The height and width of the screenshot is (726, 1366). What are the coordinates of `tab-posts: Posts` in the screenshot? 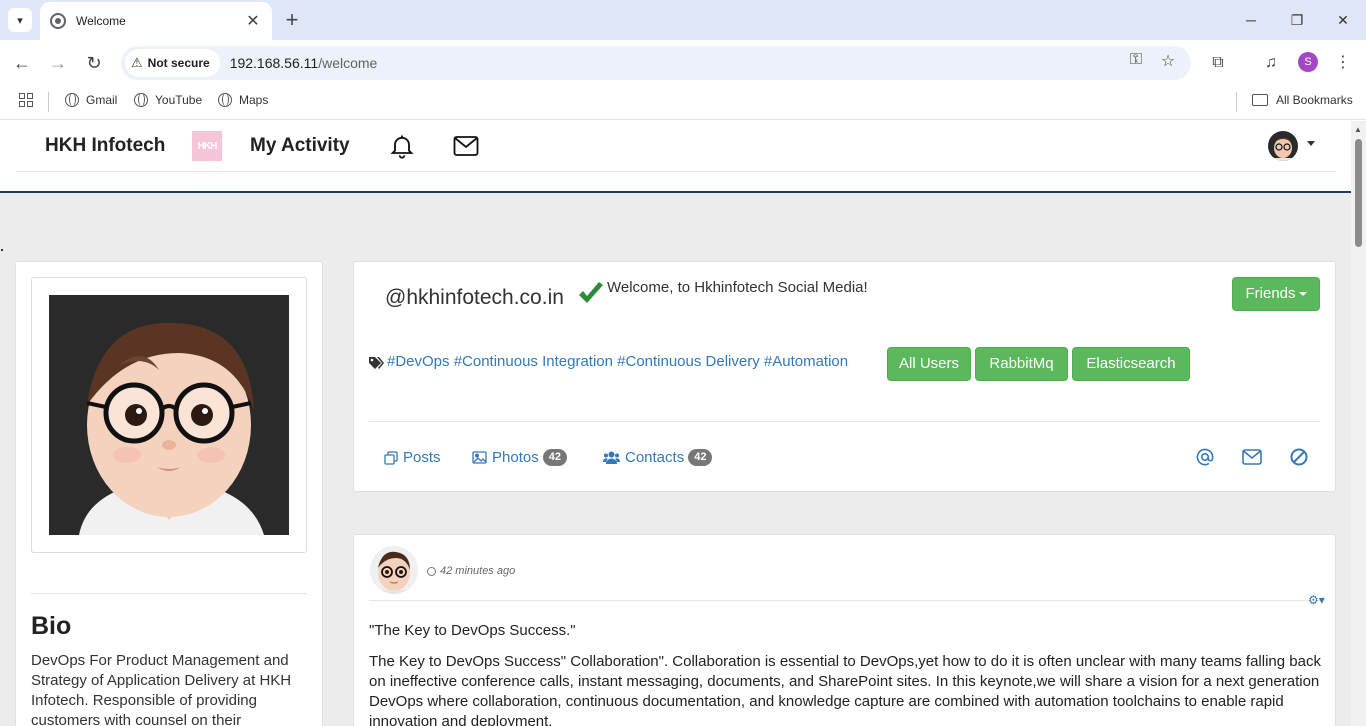 It's located at (412, 457).